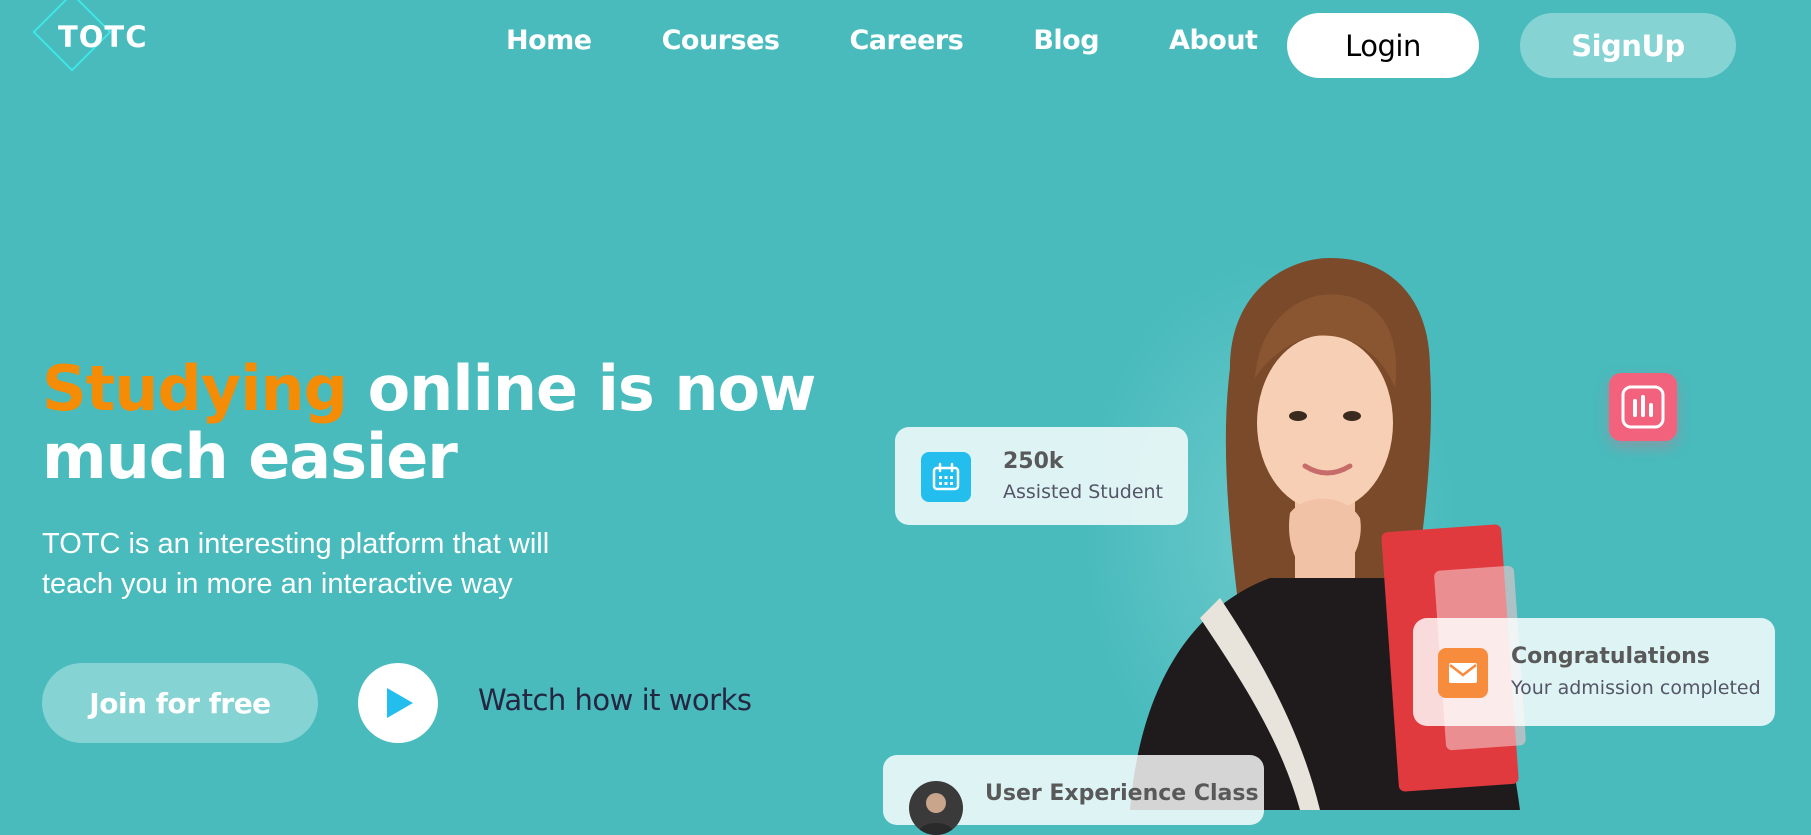 The image size is (1811, 835). I want to click on headline-line2: much easier, so click(250, 456).